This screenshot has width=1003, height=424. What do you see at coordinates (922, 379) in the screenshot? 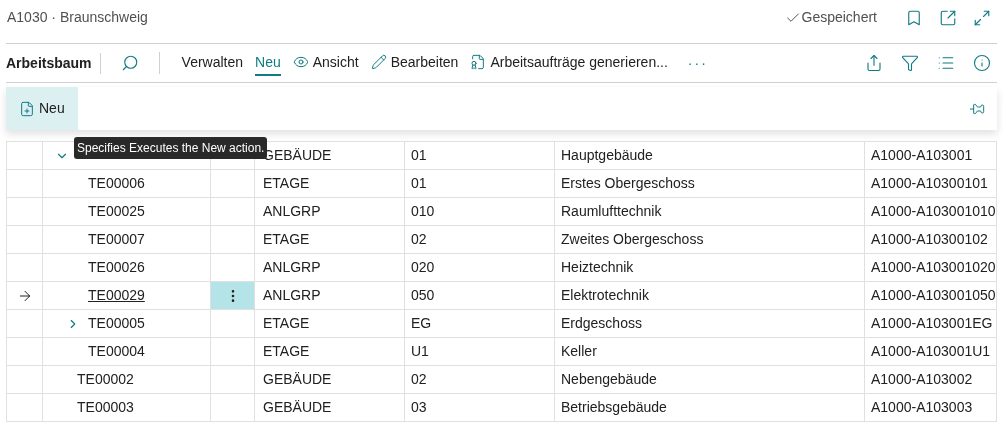
I see `path-cell-text: A1000-A103002` at bounding box center [922, 379].